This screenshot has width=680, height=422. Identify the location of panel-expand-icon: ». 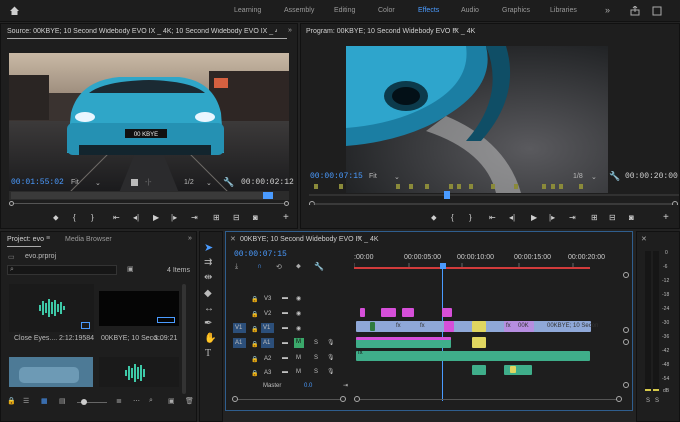
(190, 238).